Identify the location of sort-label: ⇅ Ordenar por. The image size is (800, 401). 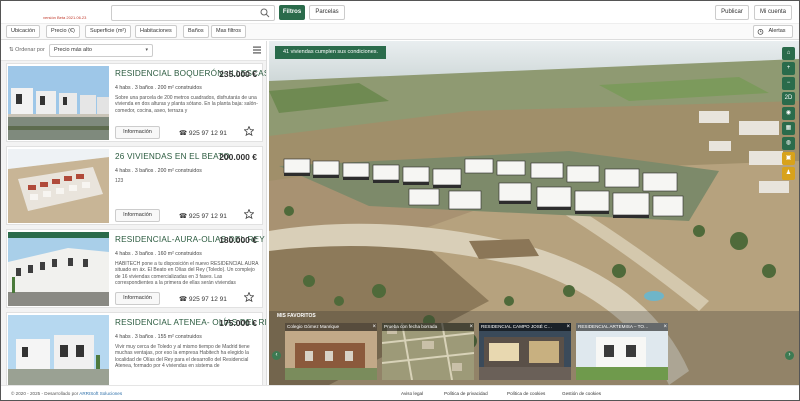
(27, 50).